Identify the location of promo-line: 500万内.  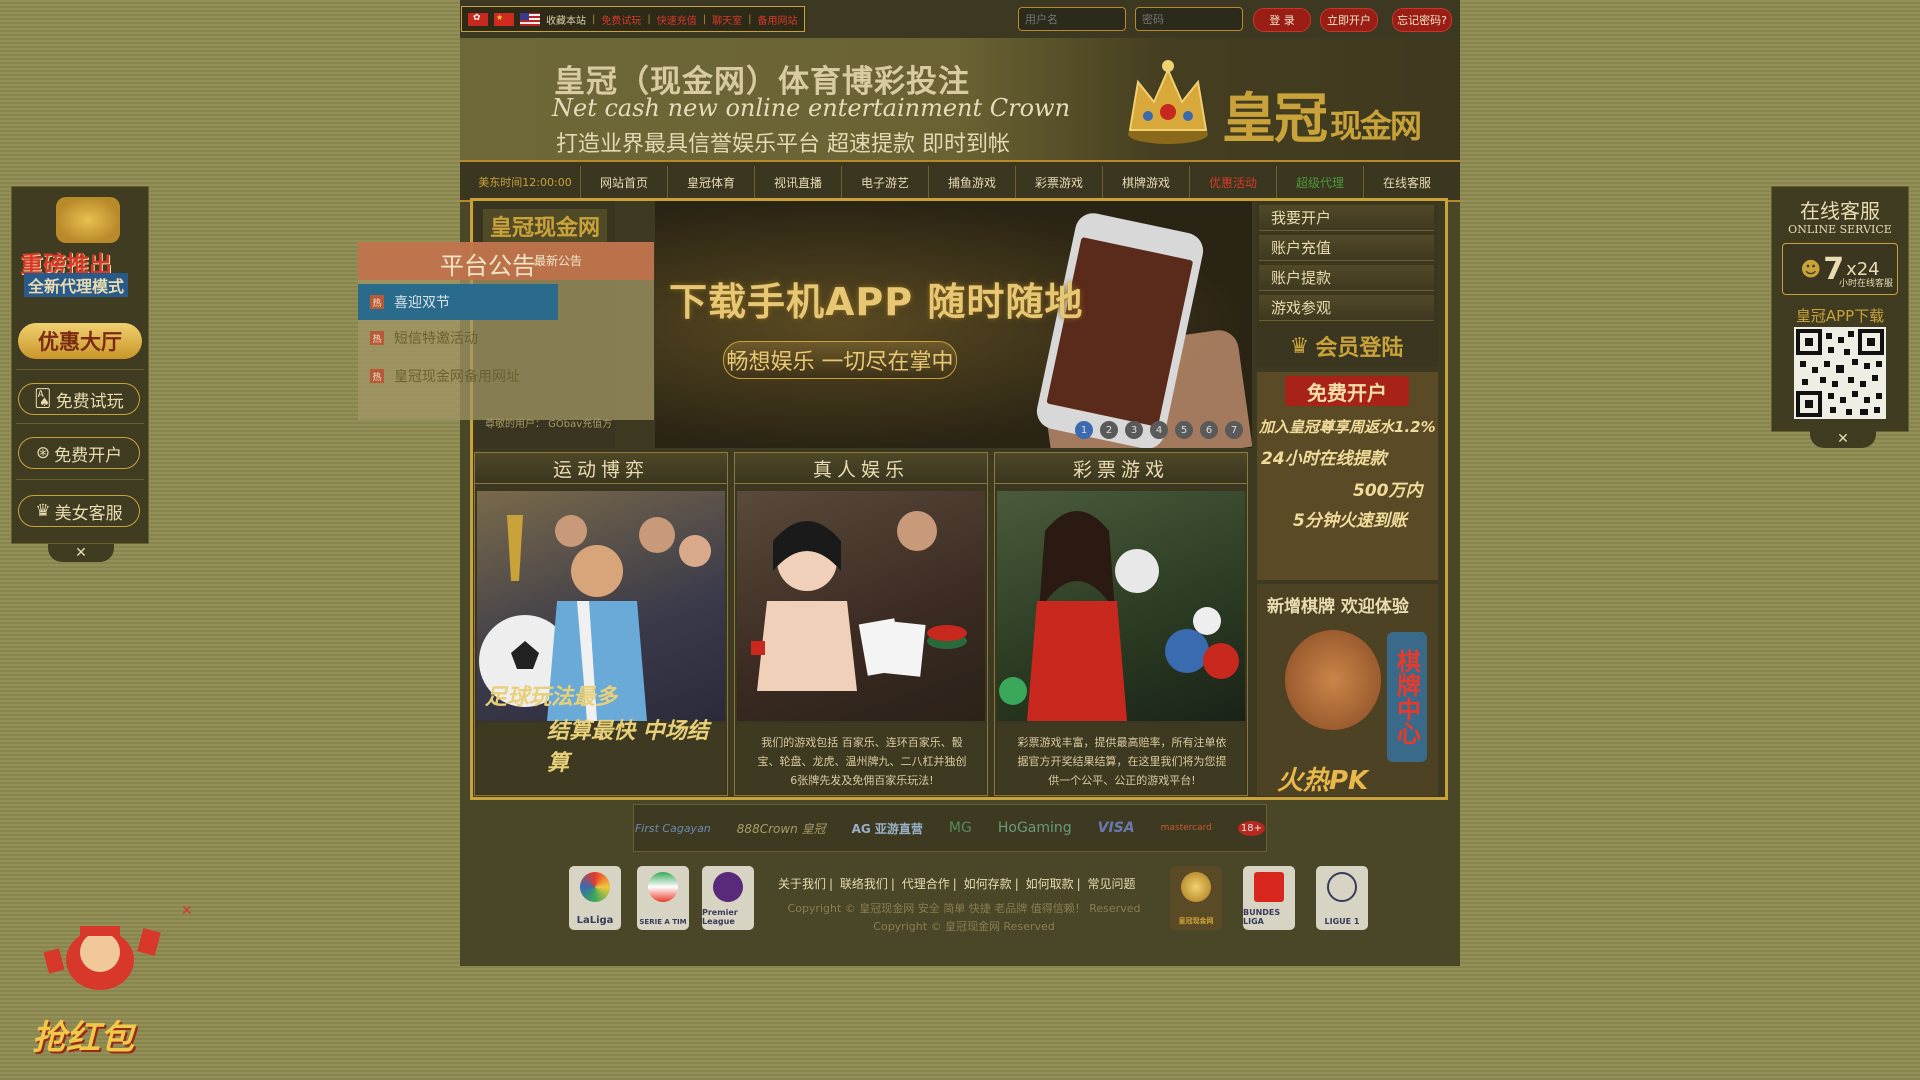
(1388, 491).